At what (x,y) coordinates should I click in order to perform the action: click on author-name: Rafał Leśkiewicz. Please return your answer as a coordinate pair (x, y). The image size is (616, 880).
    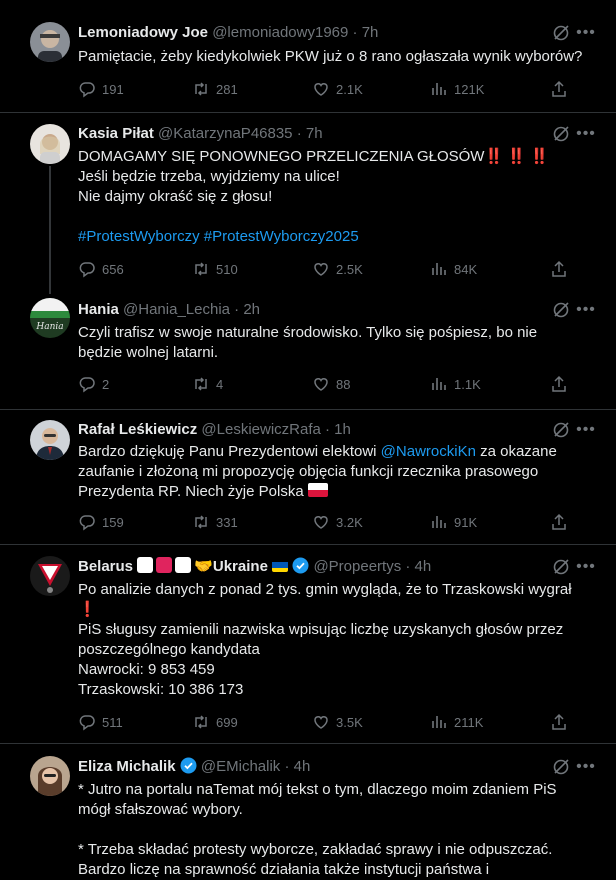
    Looking at the image, I should click on (137, 429).